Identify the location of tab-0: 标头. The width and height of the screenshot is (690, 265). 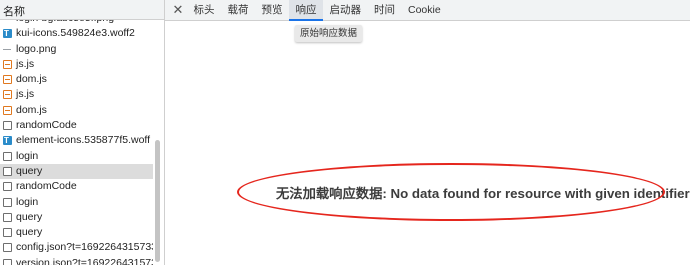
(204, 9).